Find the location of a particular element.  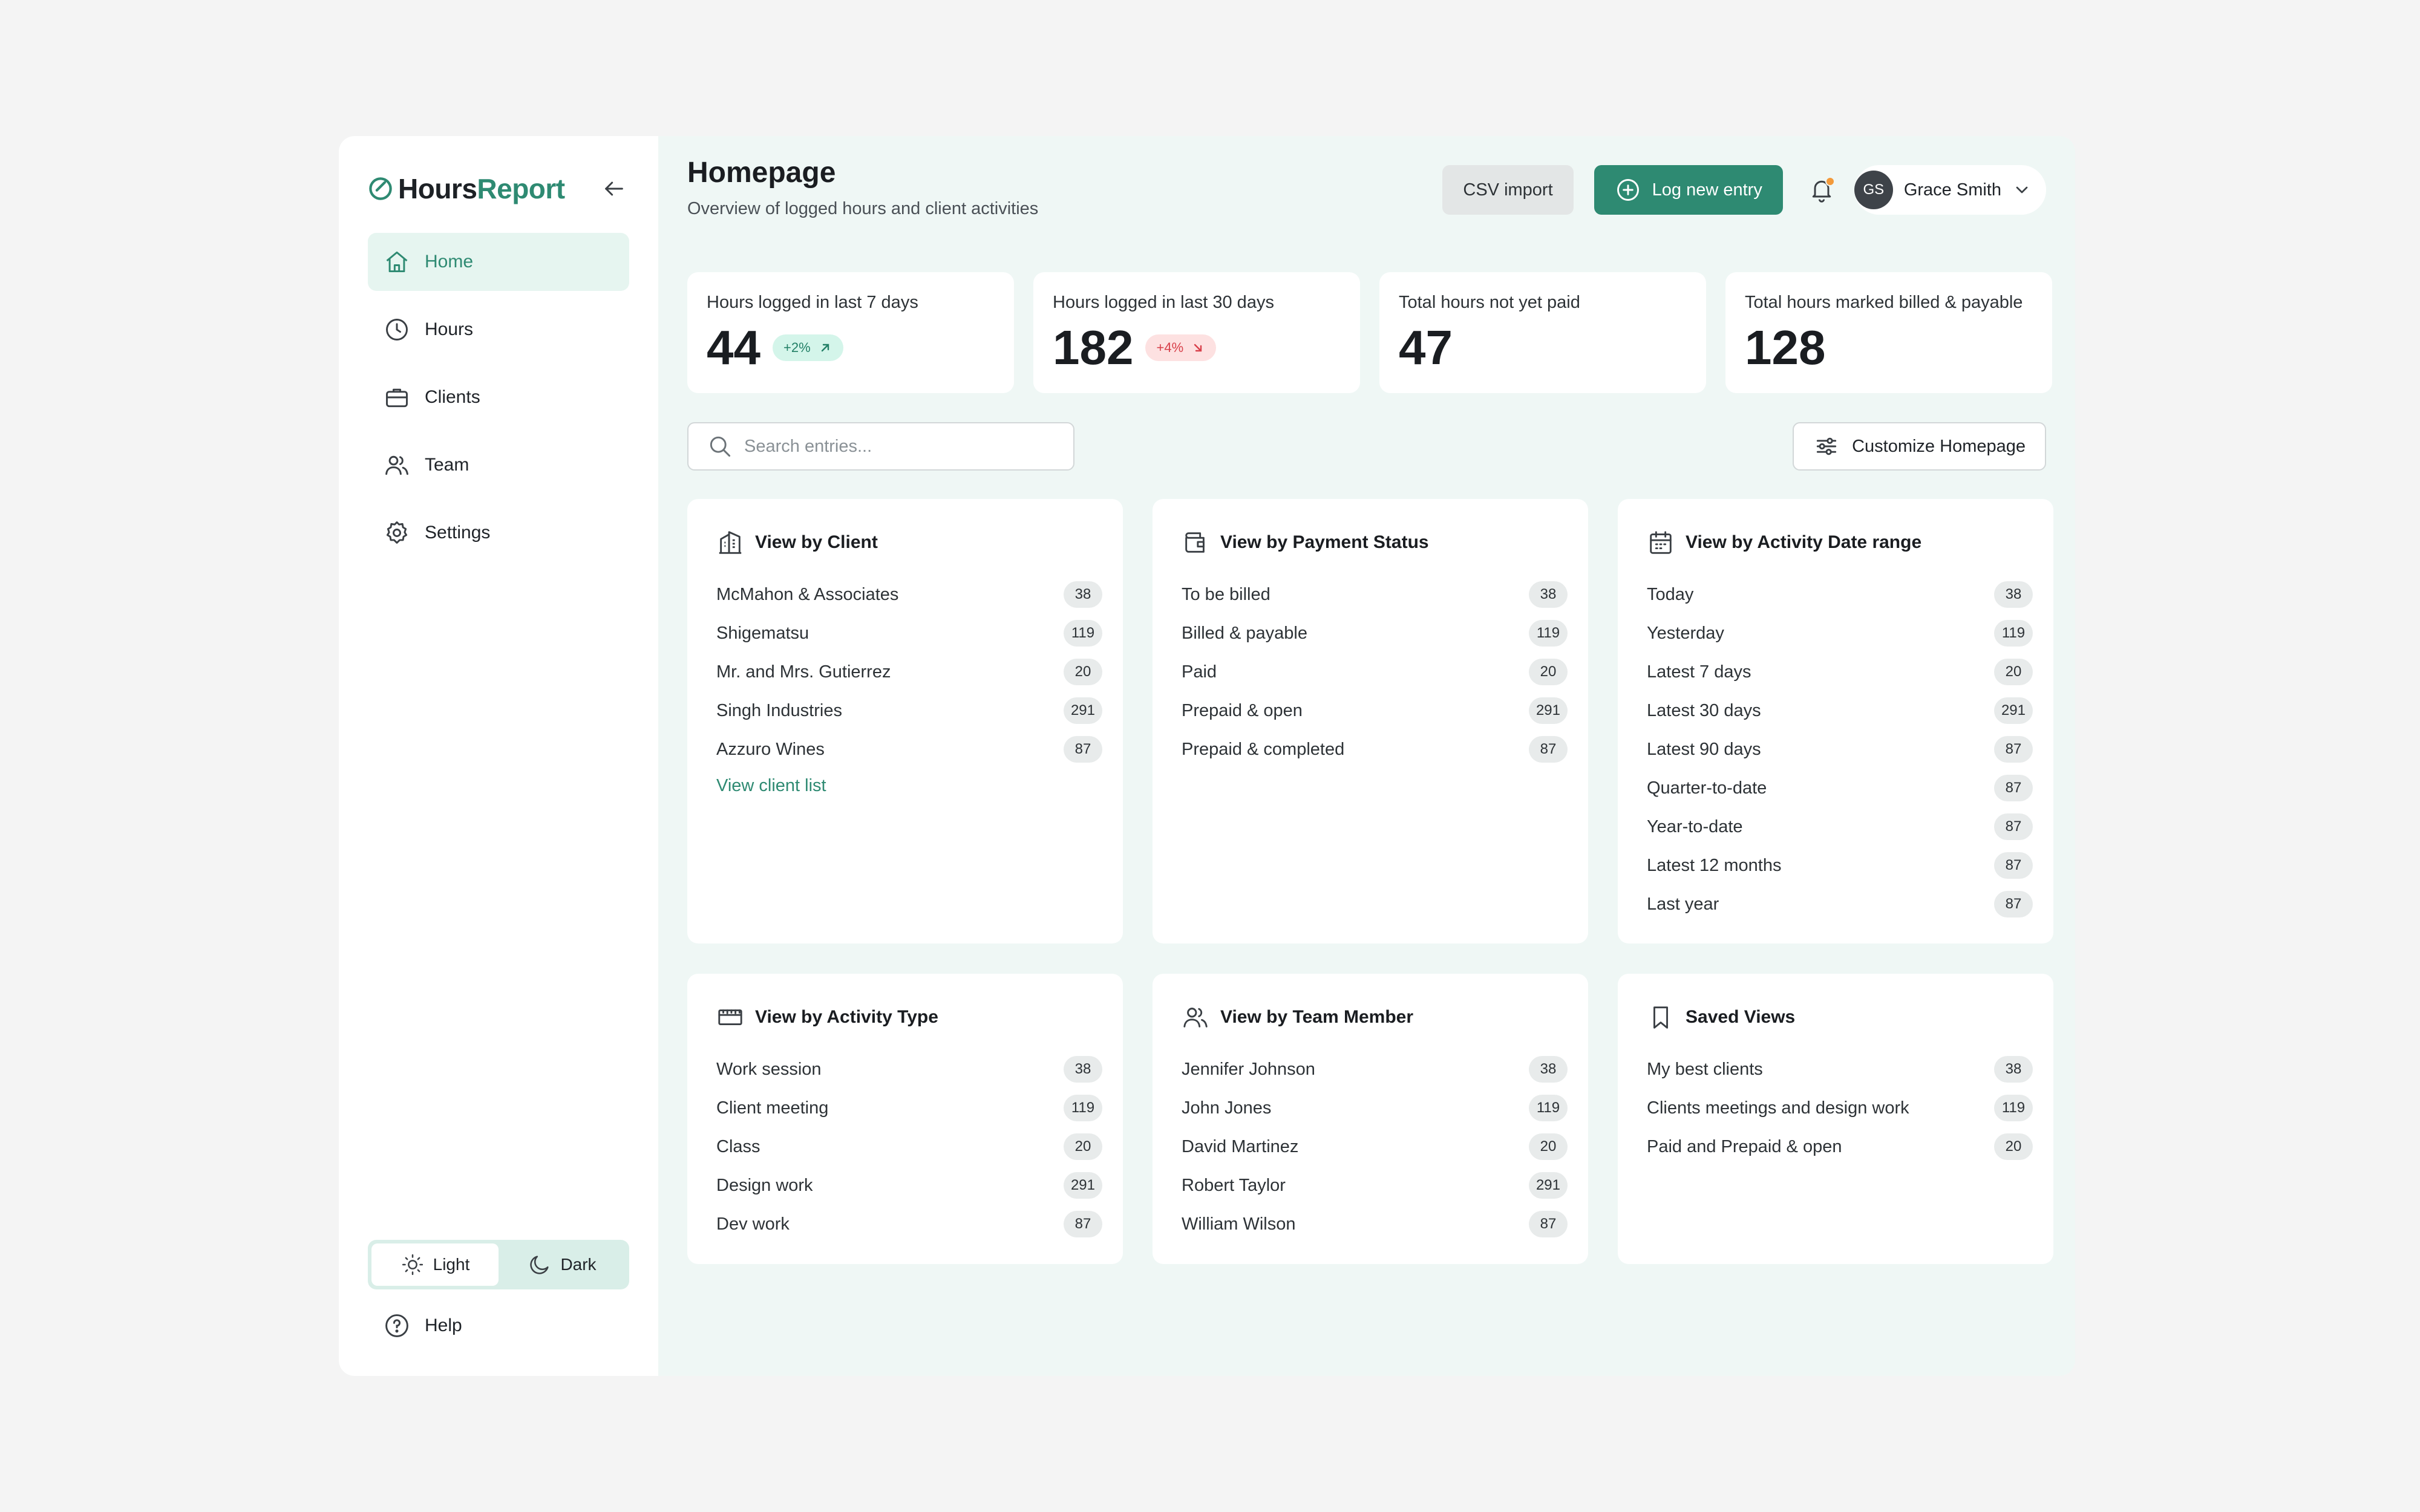

list-item: David Martinez 20 is located at coordinates (1375, 1146).